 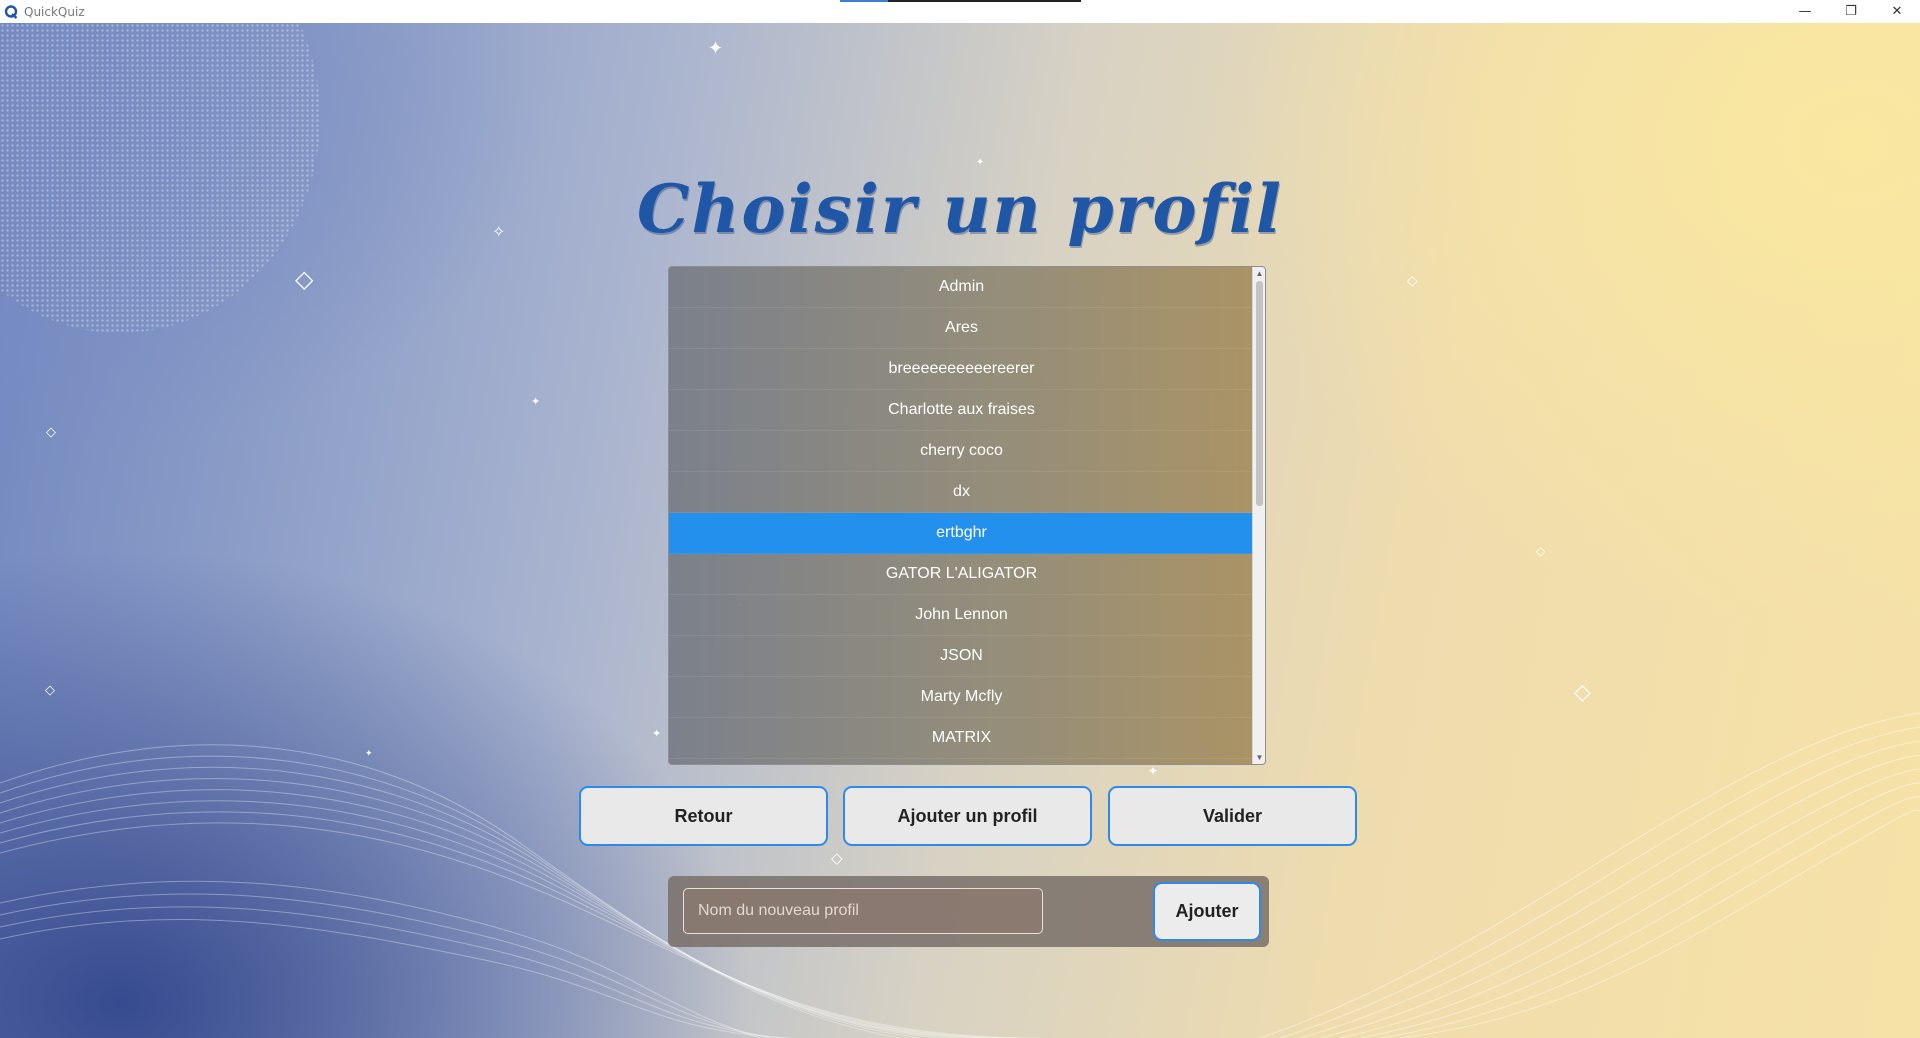 What do you see at coordinates (961, 492) in the screenshot?
I see `list-item: dx` at bounding box center [961, 492].